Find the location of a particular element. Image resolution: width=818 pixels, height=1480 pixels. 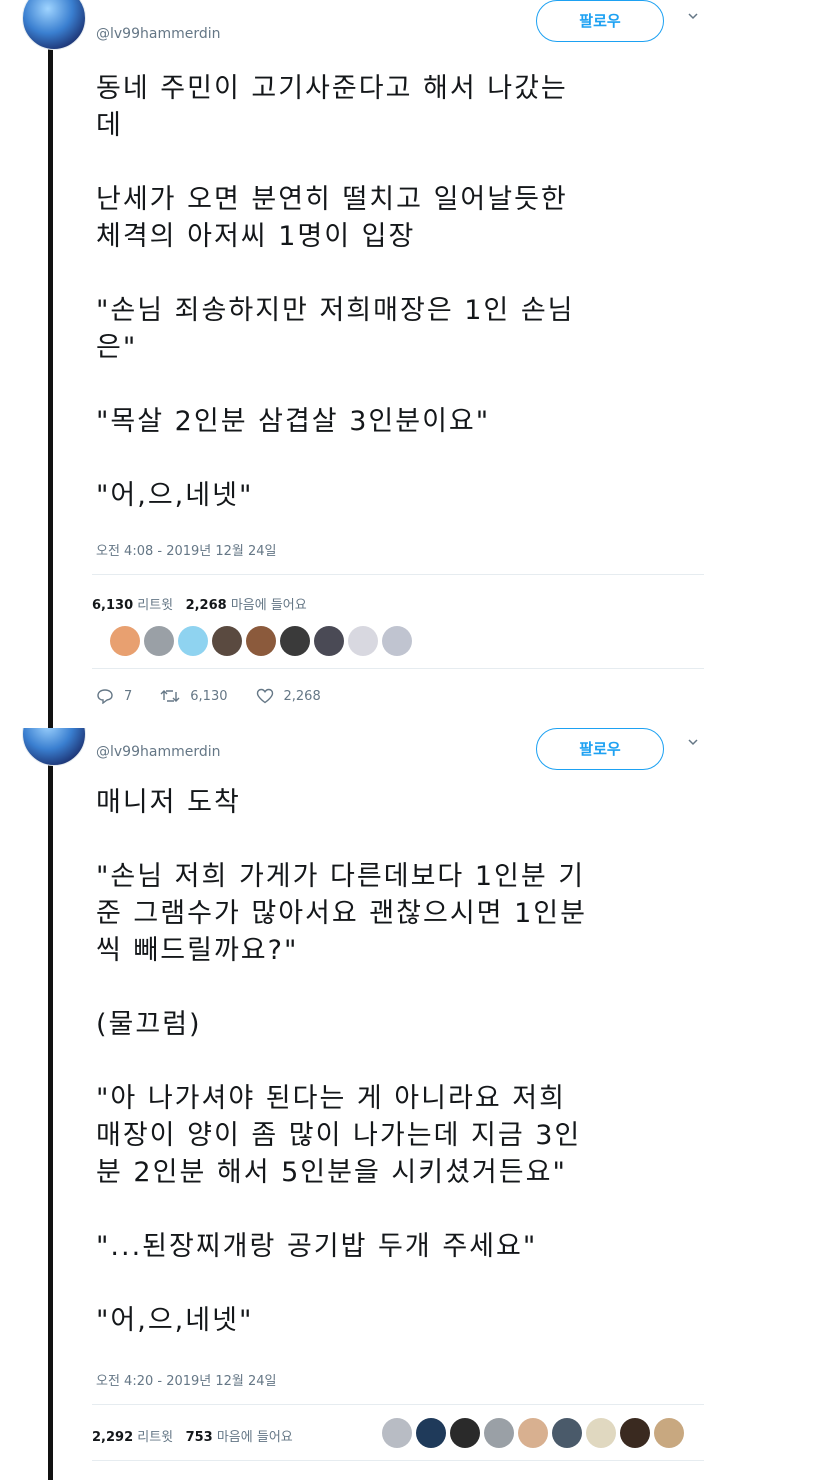

tweet-timestamp: 오전 4:08 - 2019년 12월 24일 is located at coordinates (186, 549).